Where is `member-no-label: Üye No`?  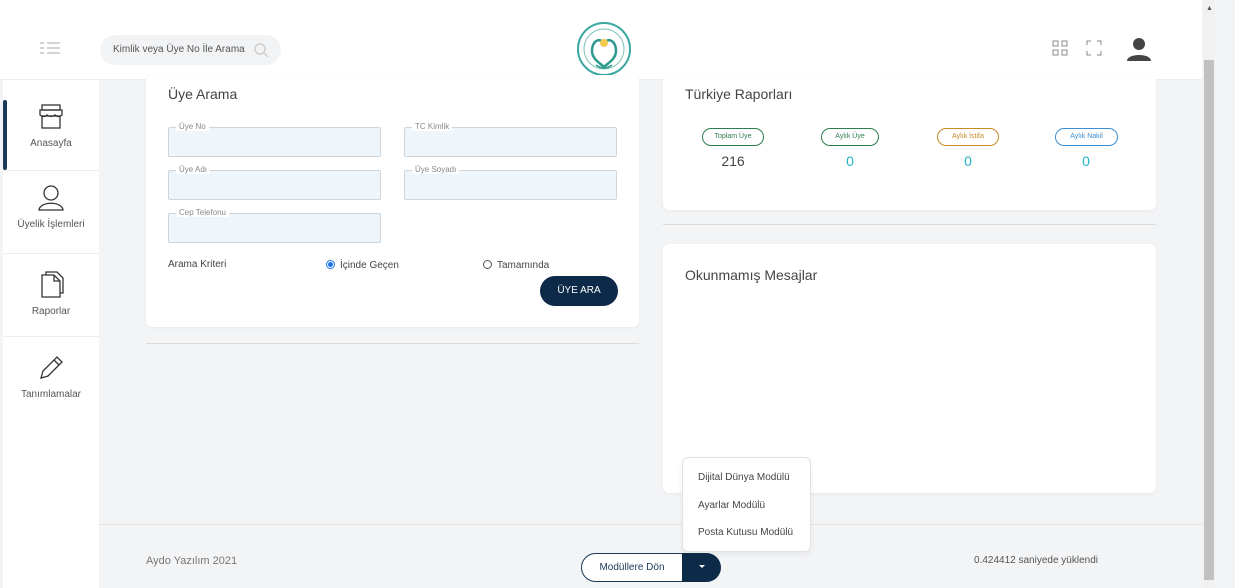 member-no-label: Üye No is located at coordinates (192, 126).